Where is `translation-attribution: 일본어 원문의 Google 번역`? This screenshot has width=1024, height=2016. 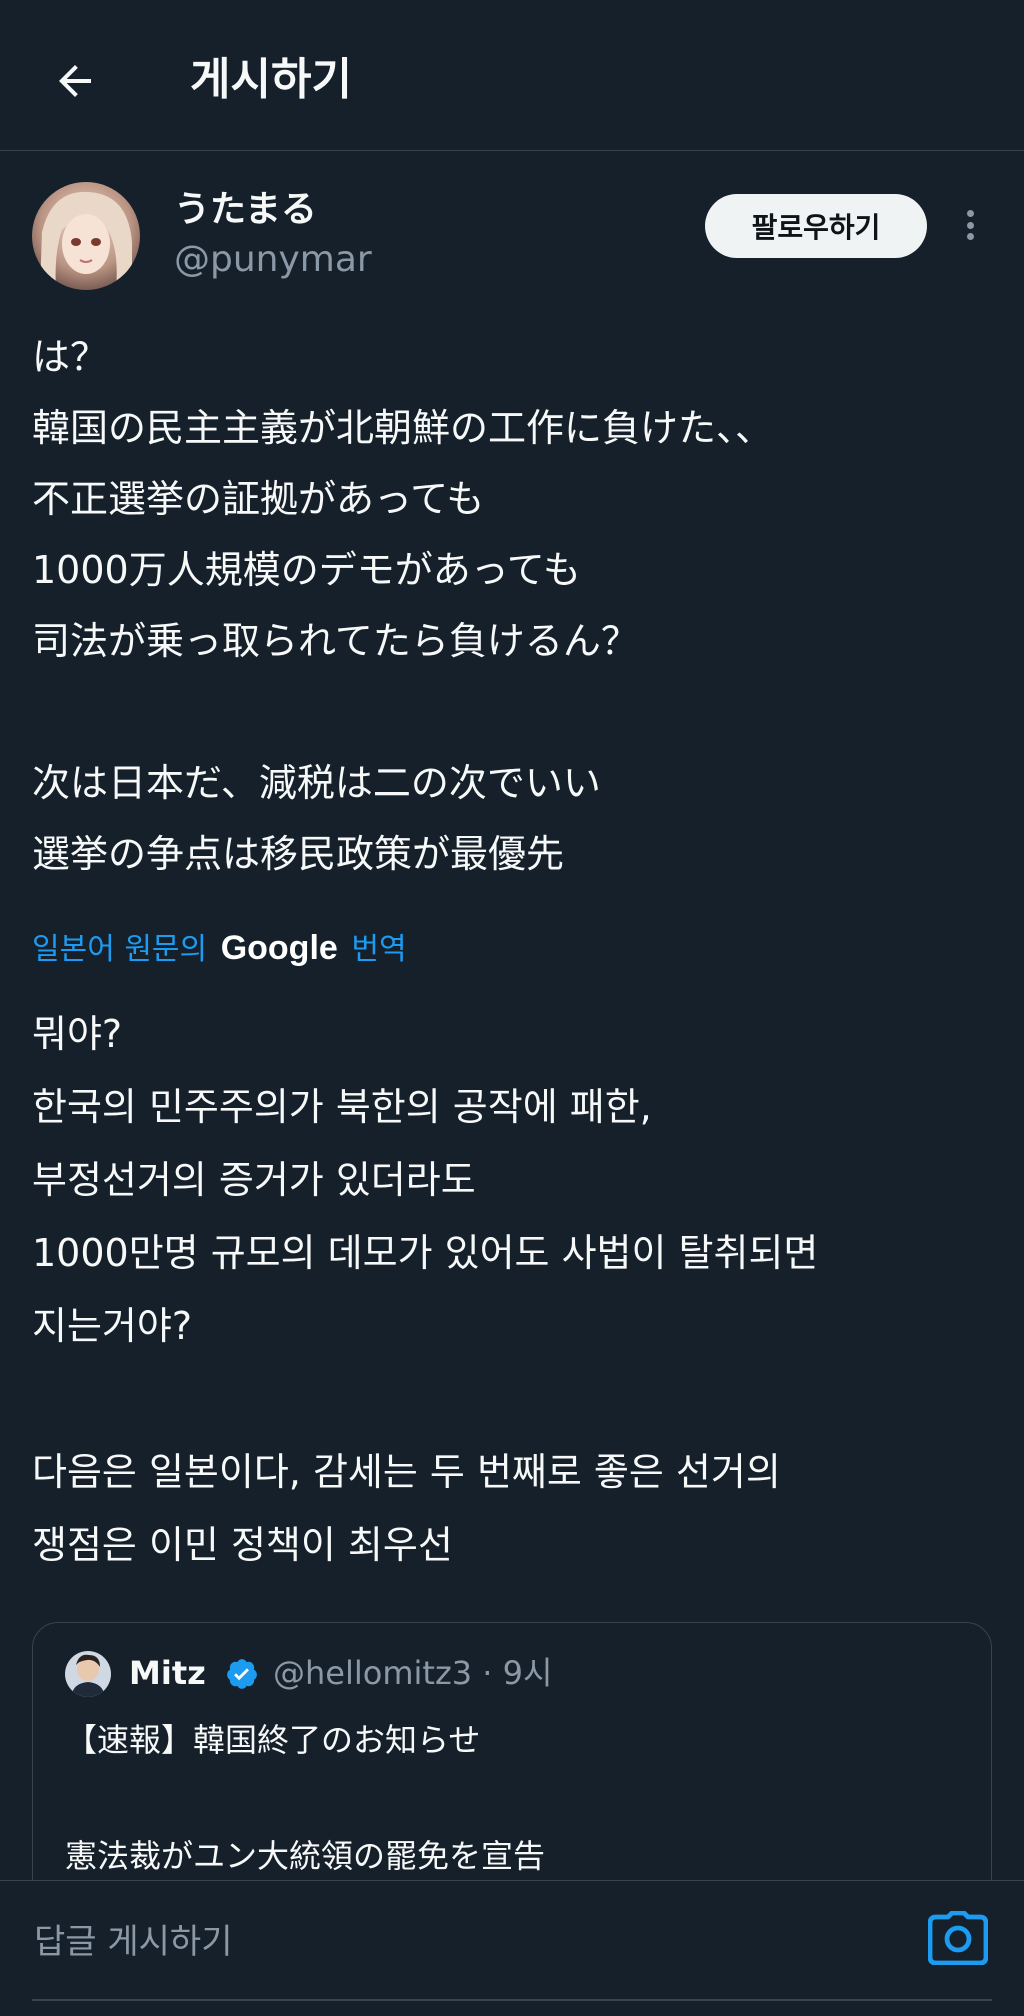
translation-attribution: 일본어 원문의 Google 번역 is located at coordinates (219, 949).